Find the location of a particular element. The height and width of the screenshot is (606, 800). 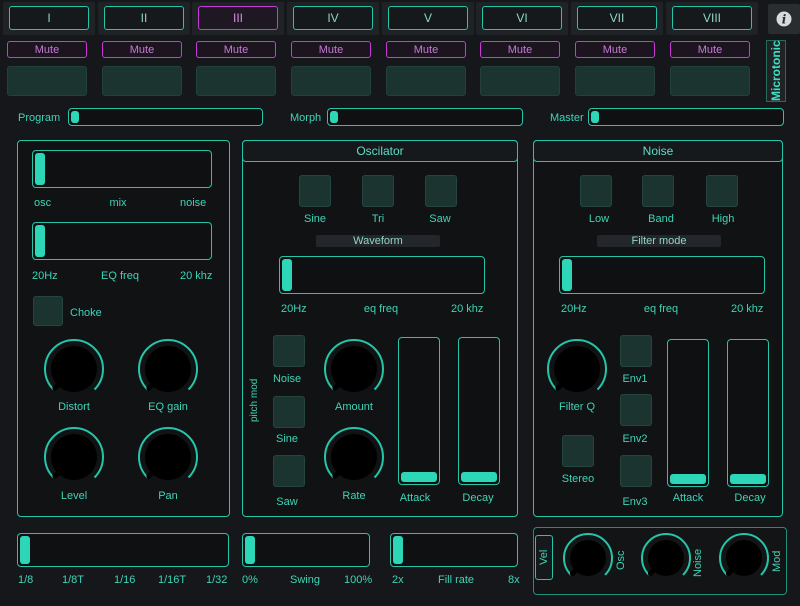

eq-gain-label: EQ gain is located at coordinates (168, 407).